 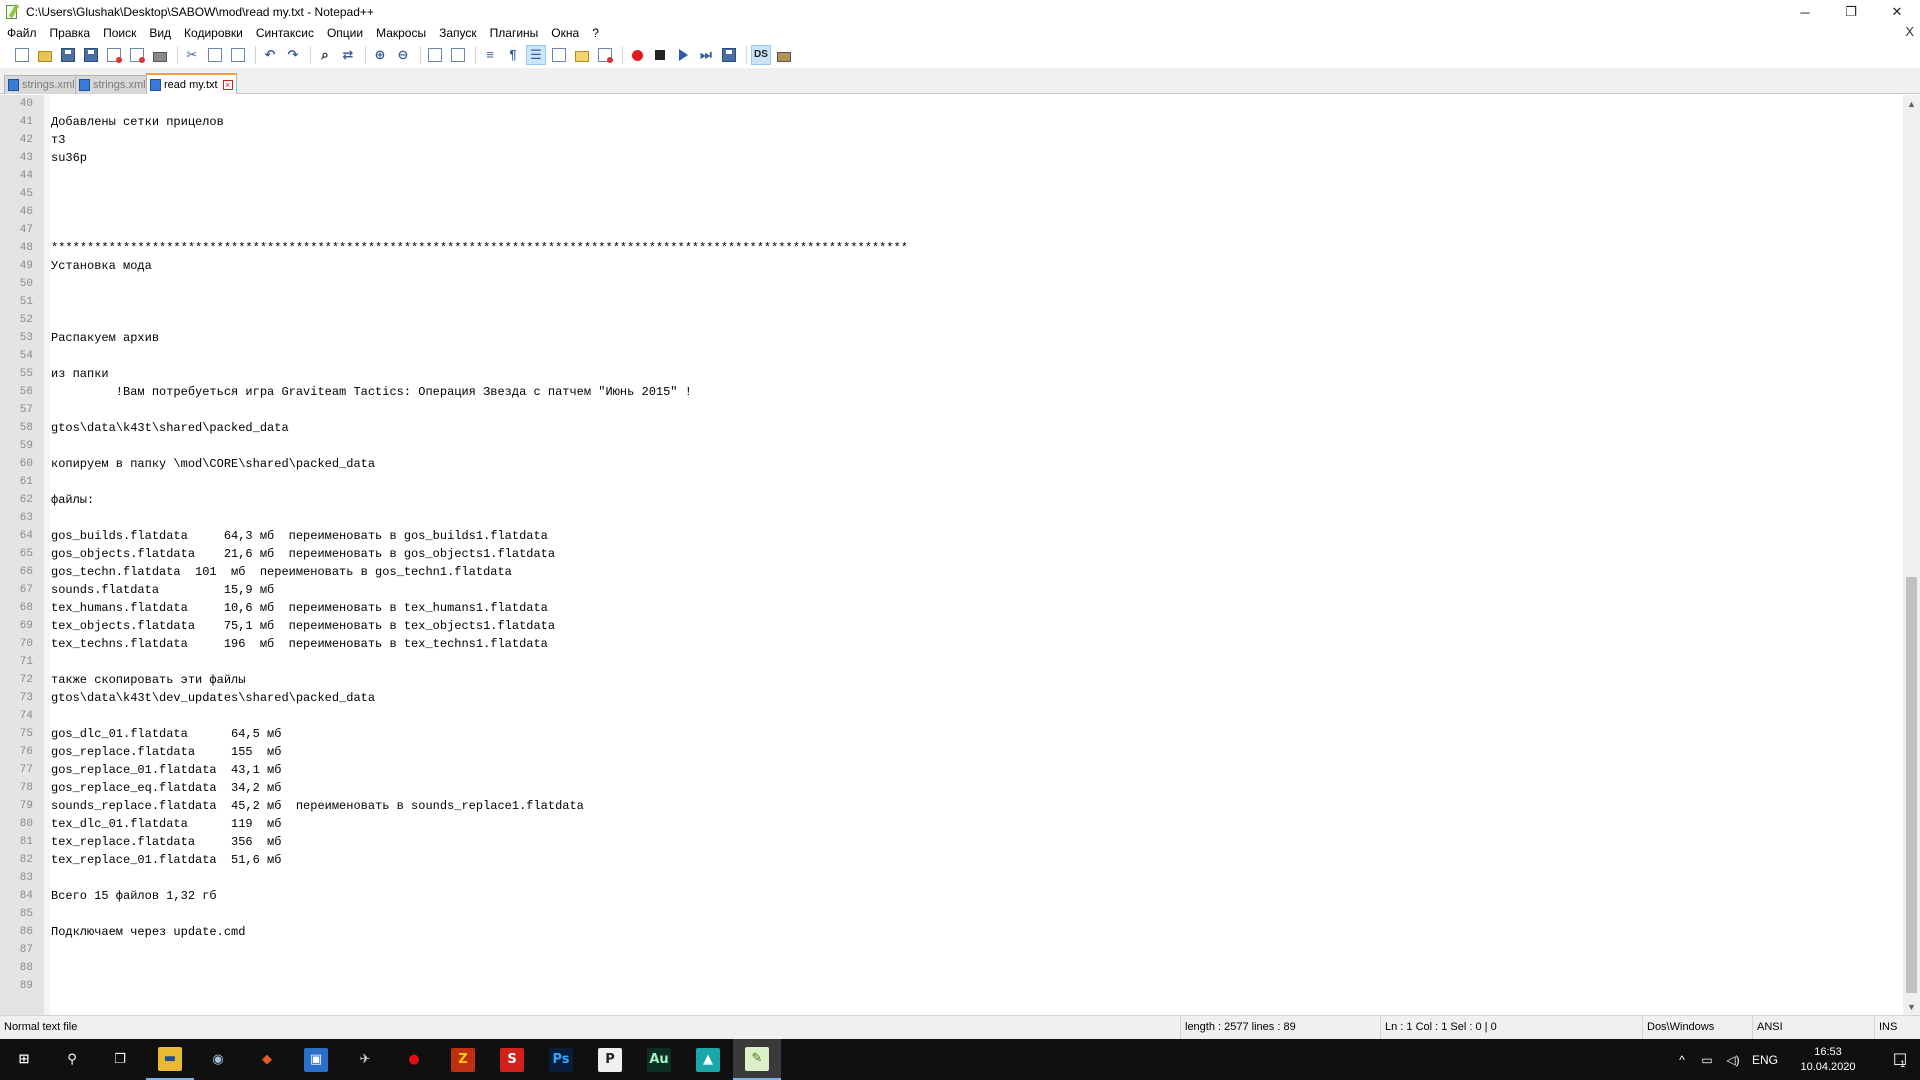 I want to click on search-icon: ⚲, so click(x=72, y=1059).